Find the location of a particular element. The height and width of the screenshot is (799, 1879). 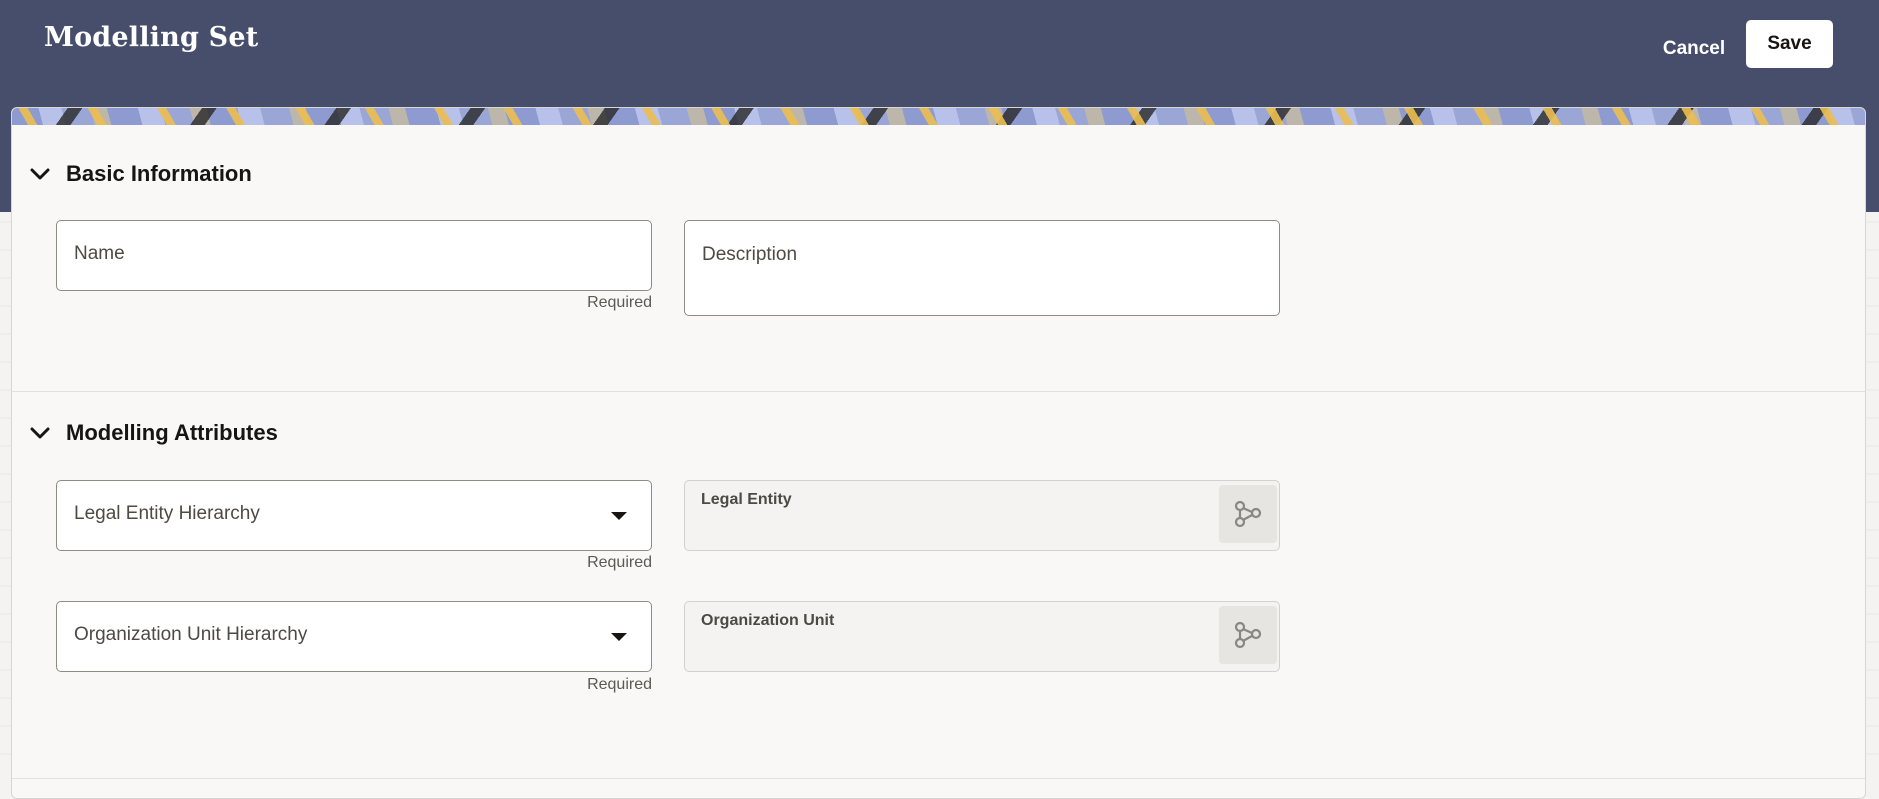

legal-entity-hierarchy-select: Legal Entity Hierarchy is located at coordinates (354, 515).